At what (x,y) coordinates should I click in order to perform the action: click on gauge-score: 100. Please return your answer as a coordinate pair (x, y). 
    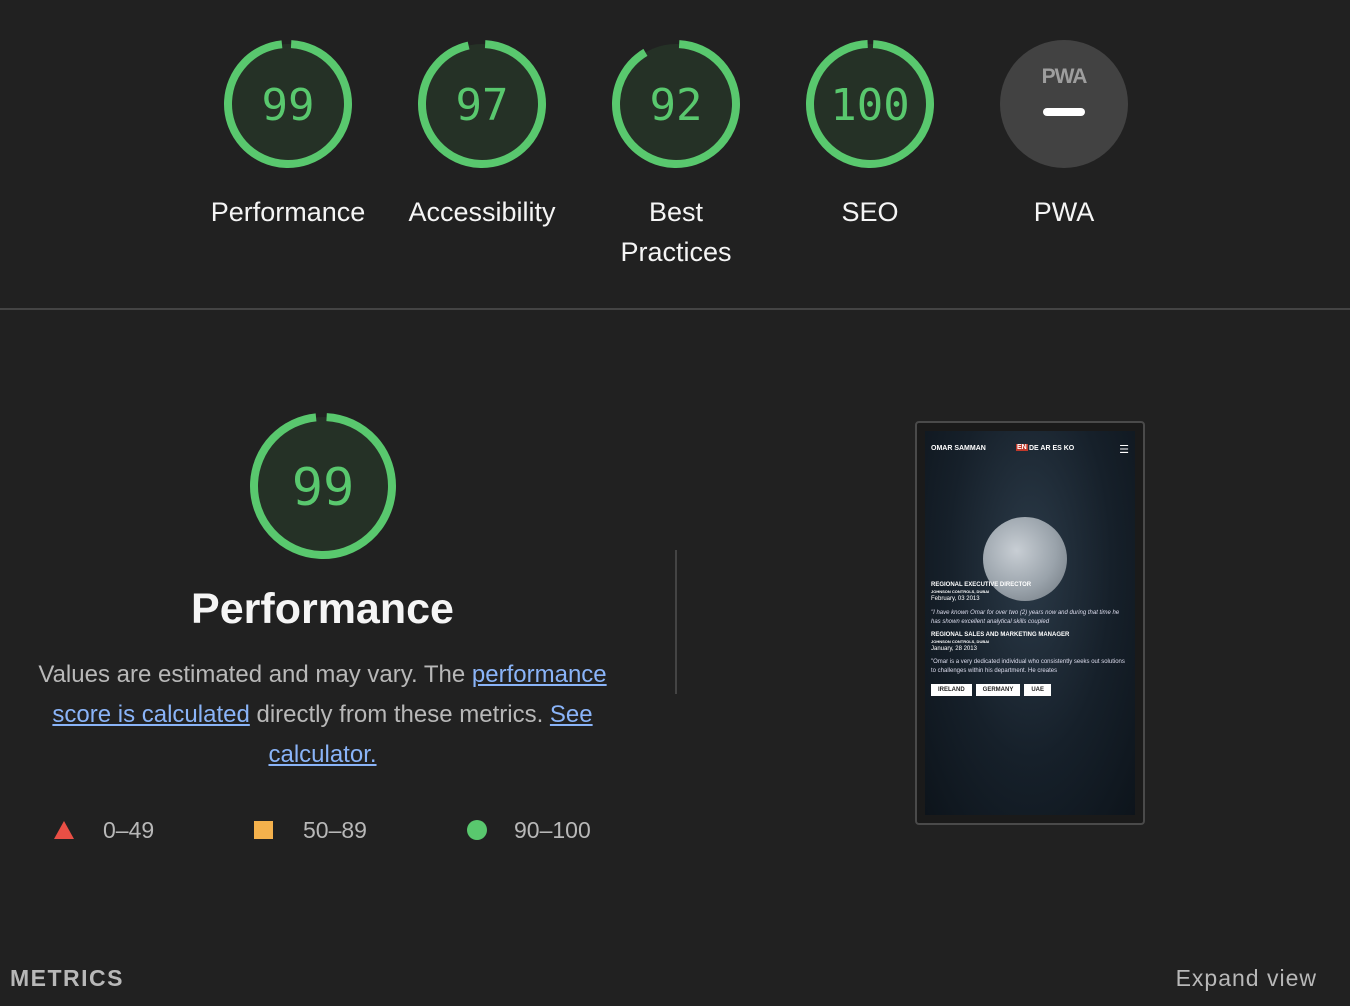
    Looking at the image, I should click on (869, 105).